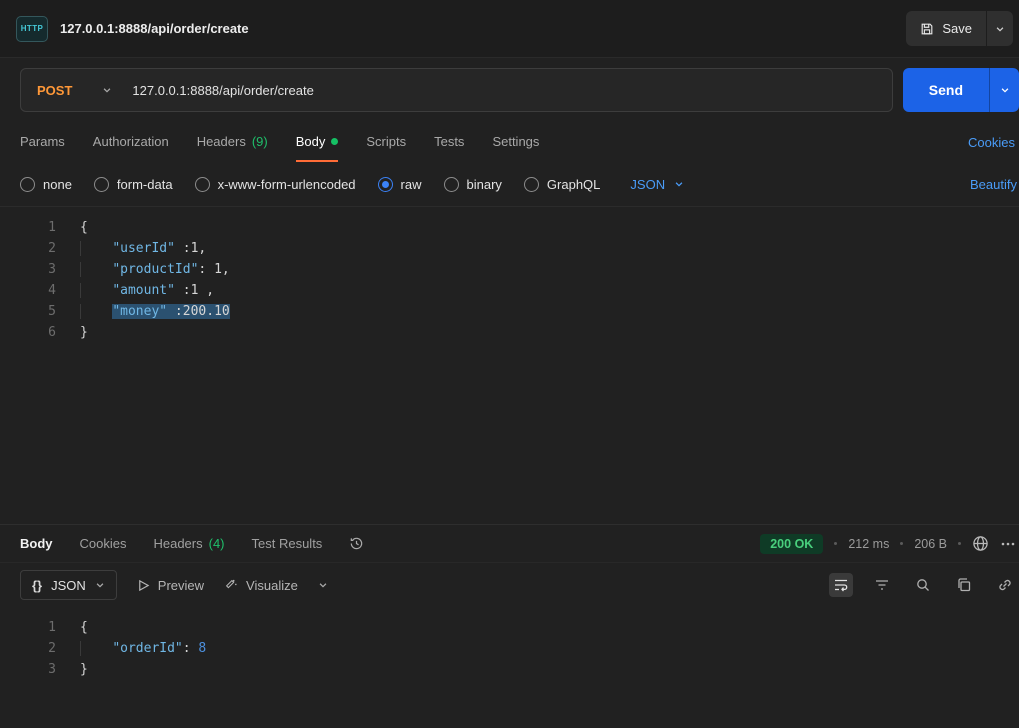  I want to click on url-input: 127.0.0.1:8888/api/order/create, so click(220, 90).